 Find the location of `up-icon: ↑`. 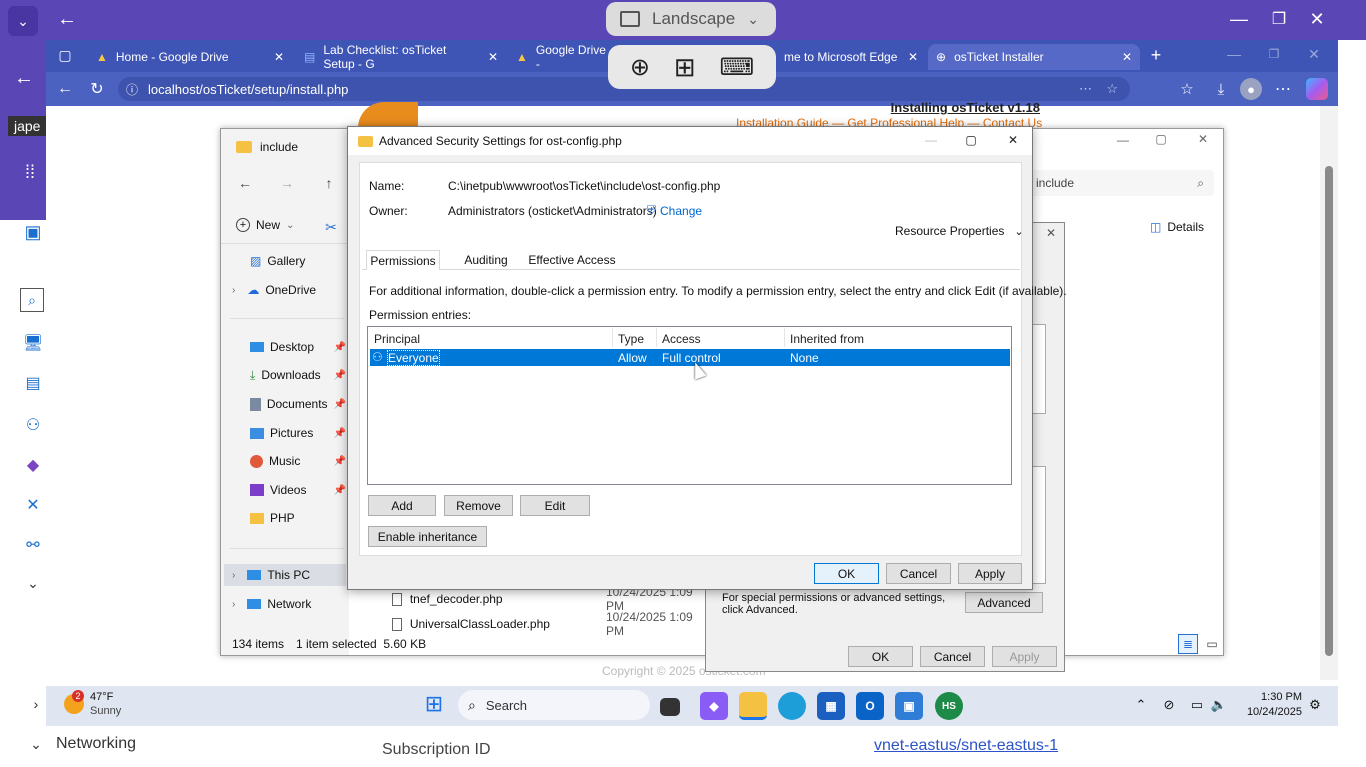

up-icon: ↑ is located at coordinates (329, 183).